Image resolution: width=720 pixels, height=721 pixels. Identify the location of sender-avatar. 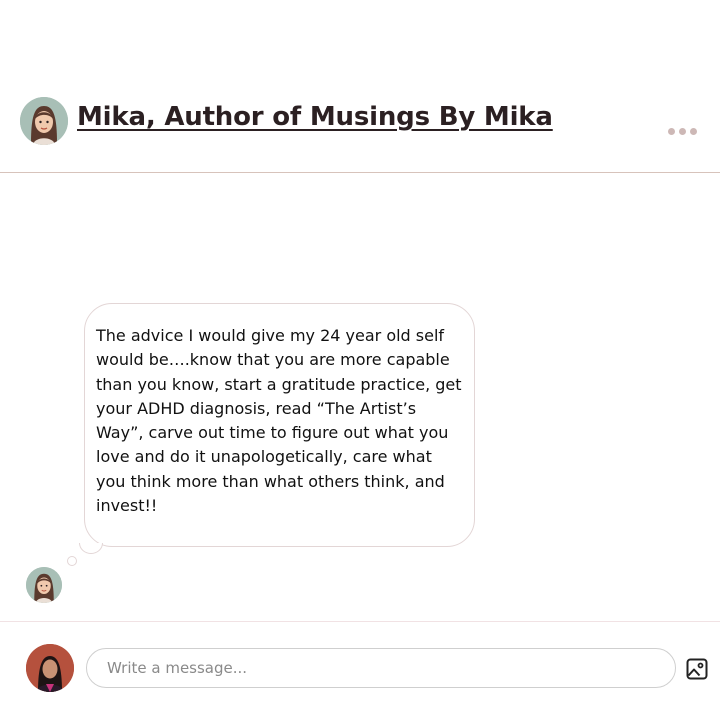
(44, 585).